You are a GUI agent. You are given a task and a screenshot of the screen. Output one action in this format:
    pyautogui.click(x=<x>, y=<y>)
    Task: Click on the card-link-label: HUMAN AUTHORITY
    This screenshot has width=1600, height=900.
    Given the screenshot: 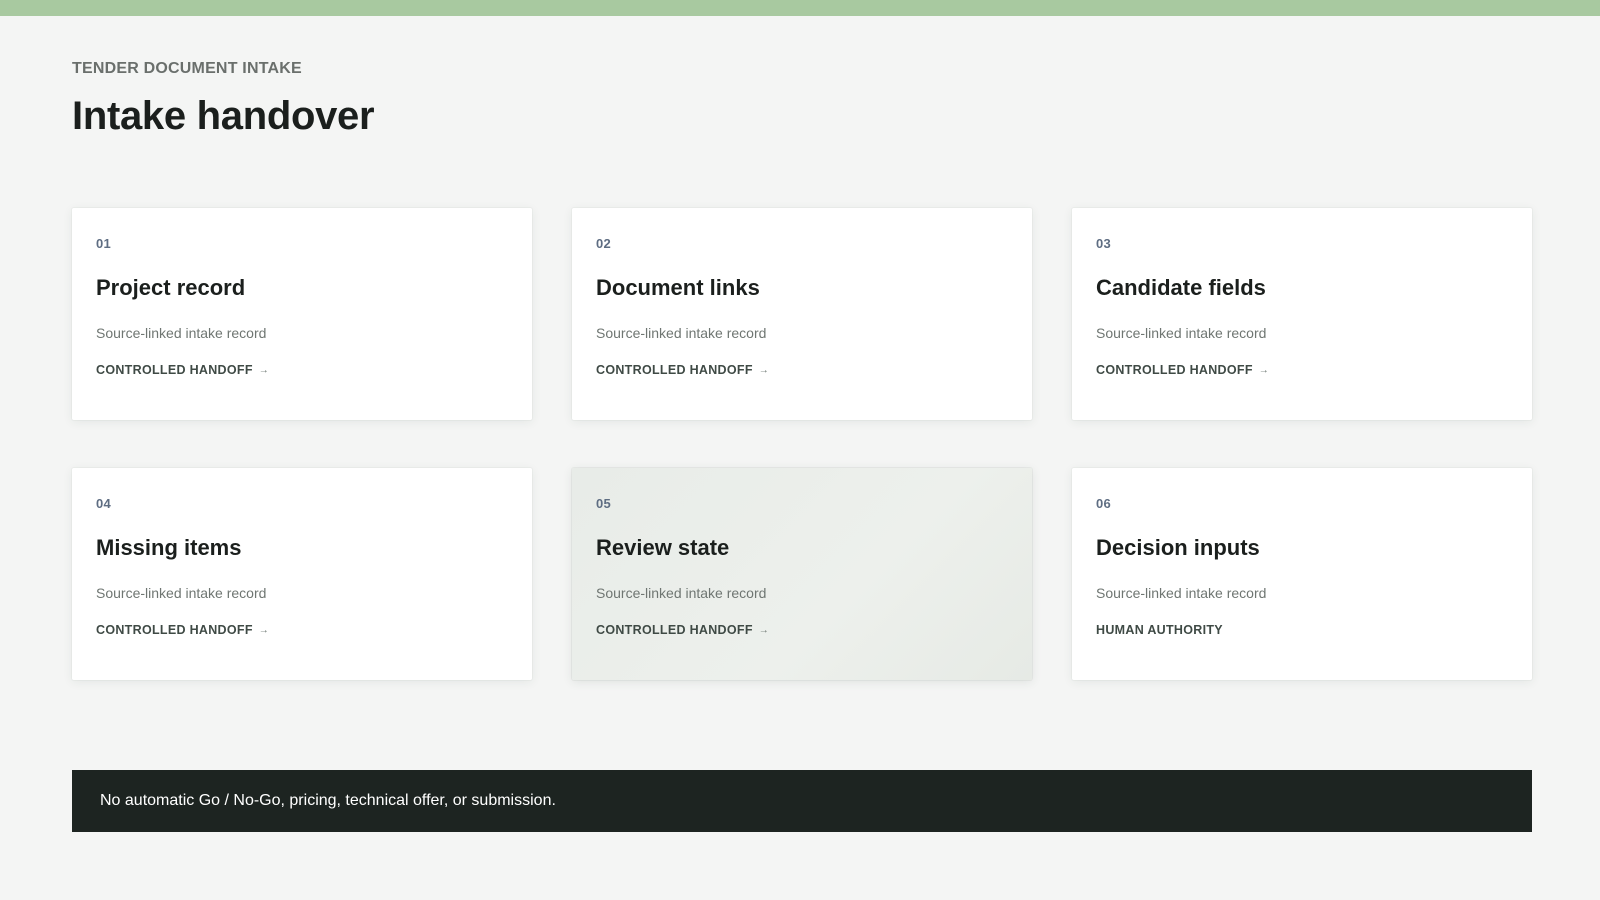 What is the action you would take?
    pyautogui.click(x=1159, y=630)
    